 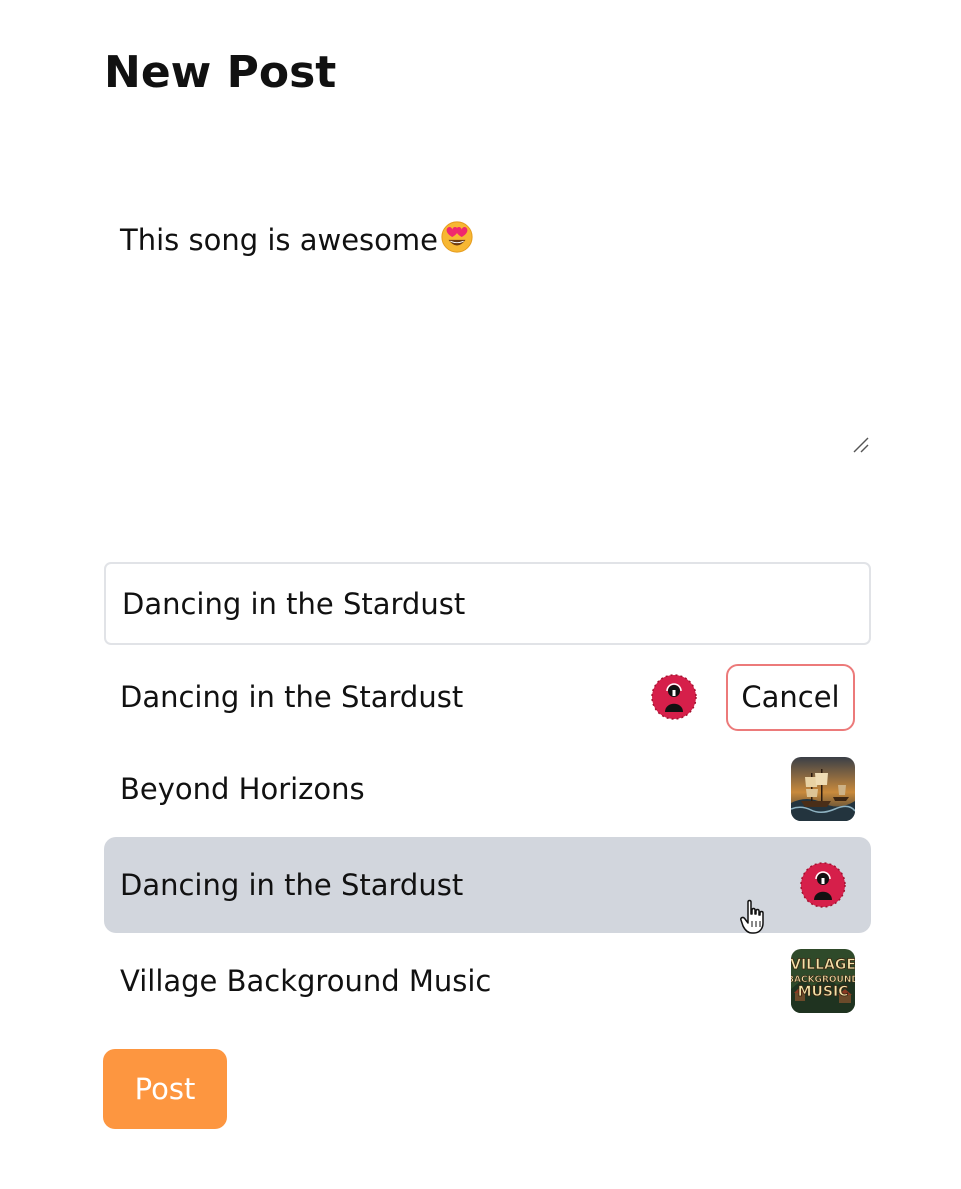 I want to click on svg-text: MUSIC, so click(x=823, y=992).